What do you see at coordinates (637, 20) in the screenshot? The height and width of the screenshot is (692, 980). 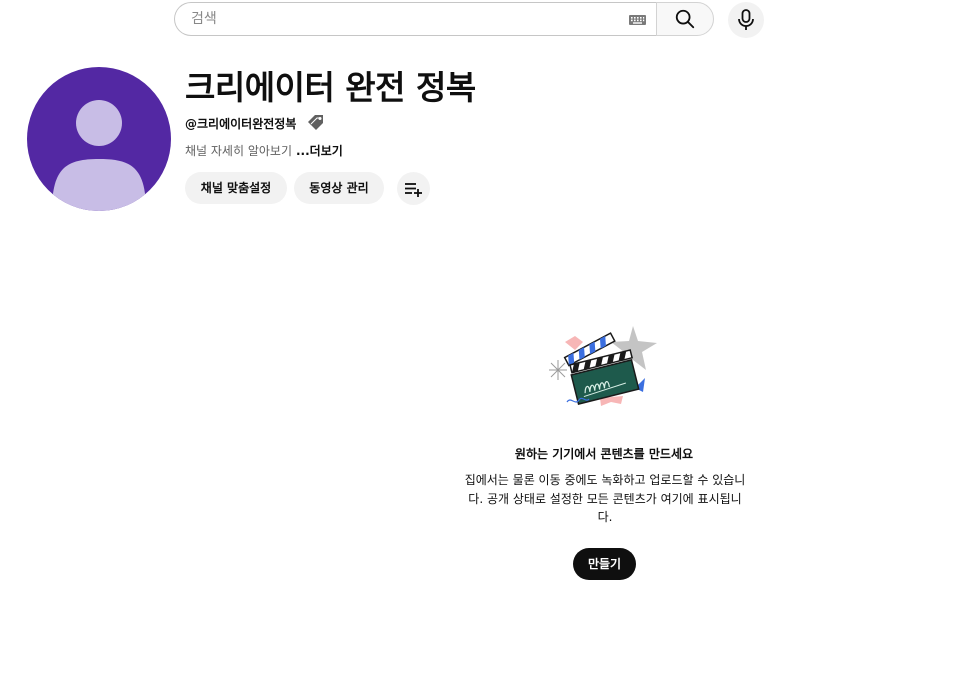 I see `keyboard-icon` at bounding box center [637, 20].